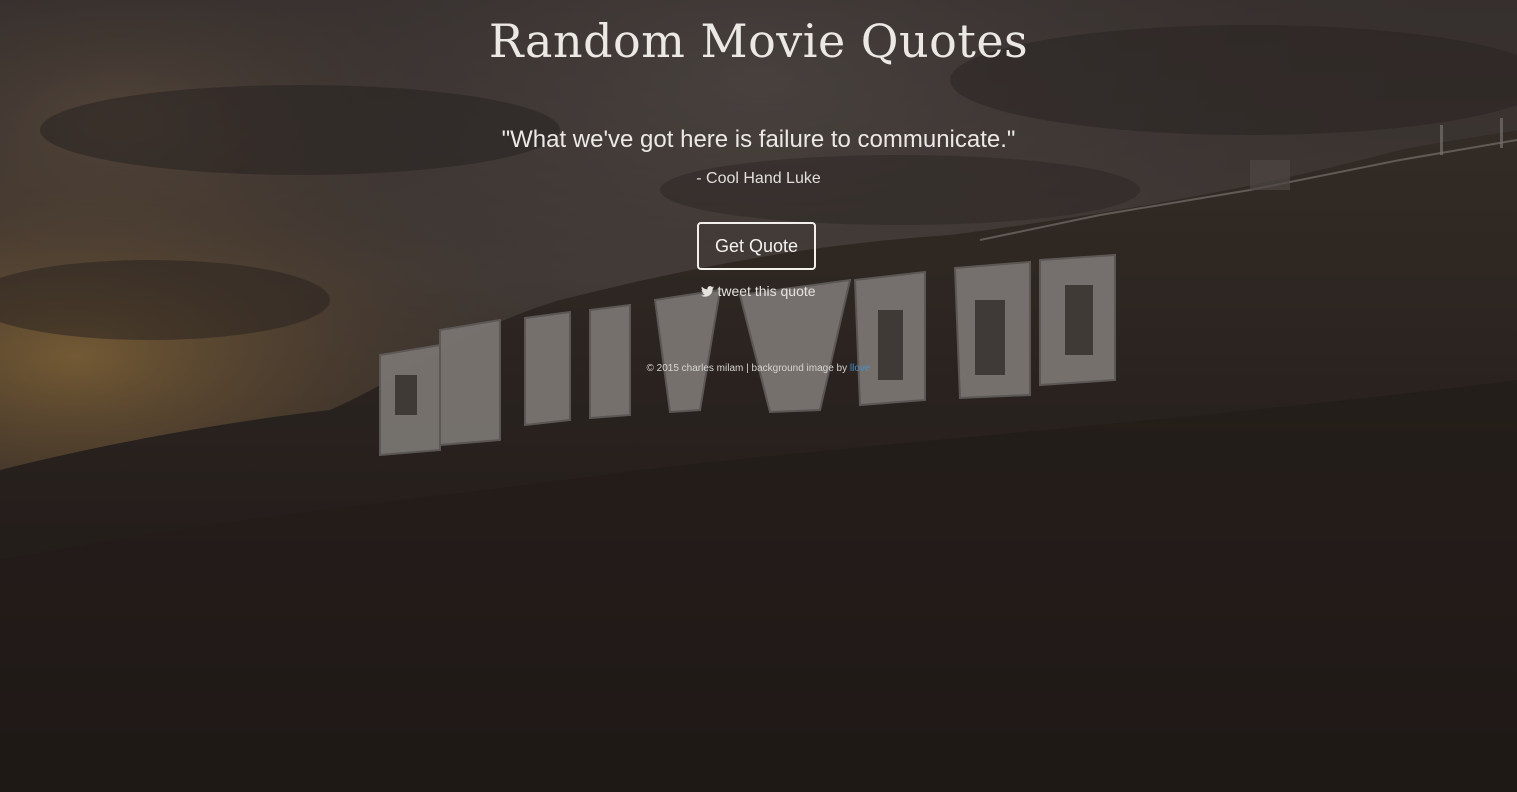 This screenshot has width=1517, height=792. I want to click on background-credit-link: llove, so click(860, 368).